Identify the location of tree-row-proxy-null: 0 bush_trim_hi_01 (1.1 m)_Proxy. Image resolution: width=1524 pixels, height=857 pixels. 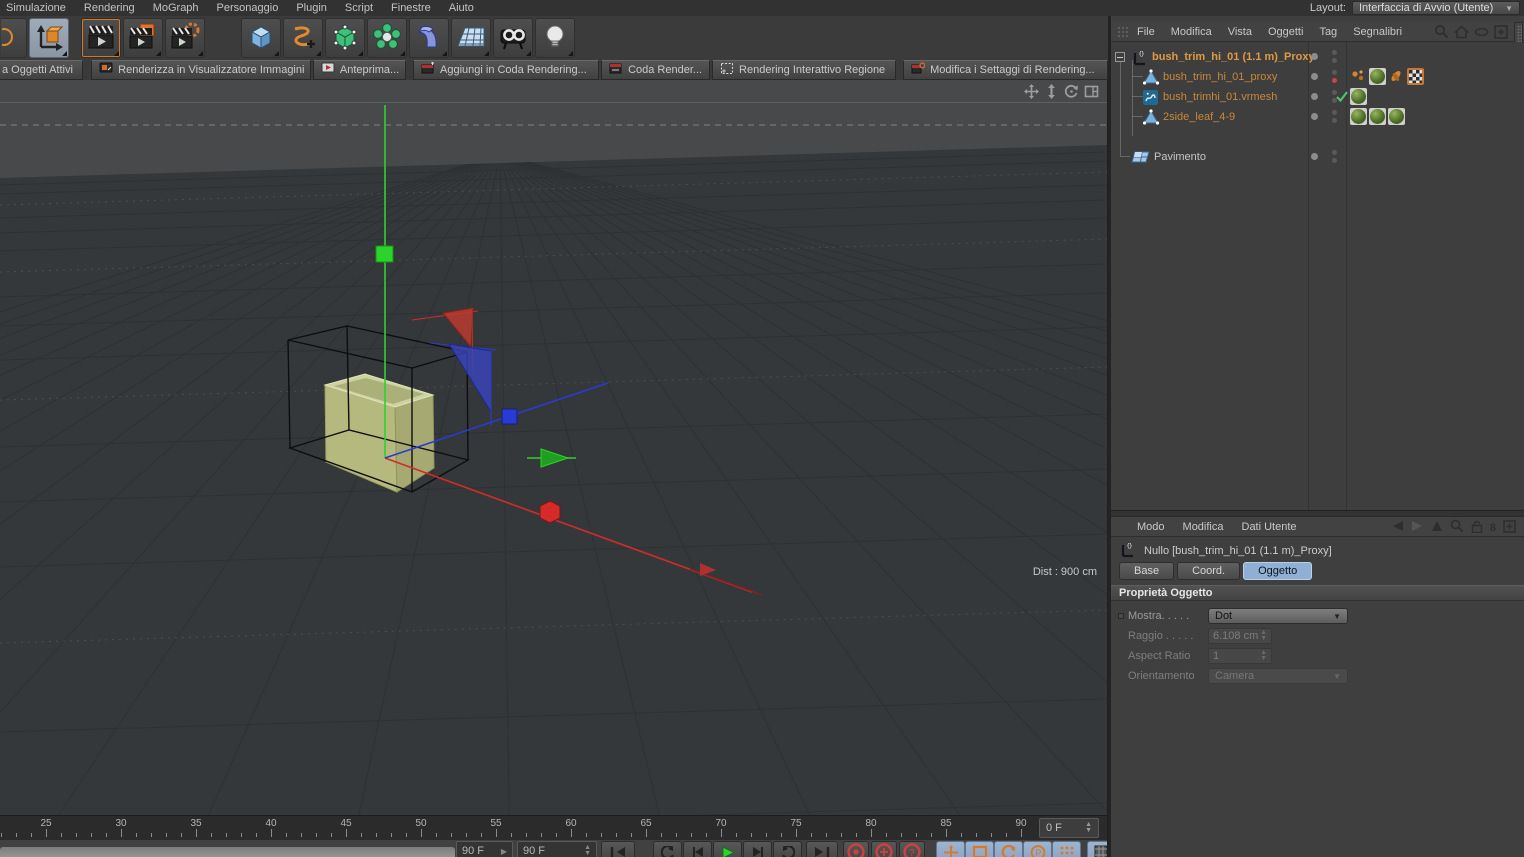
(1317, 57).